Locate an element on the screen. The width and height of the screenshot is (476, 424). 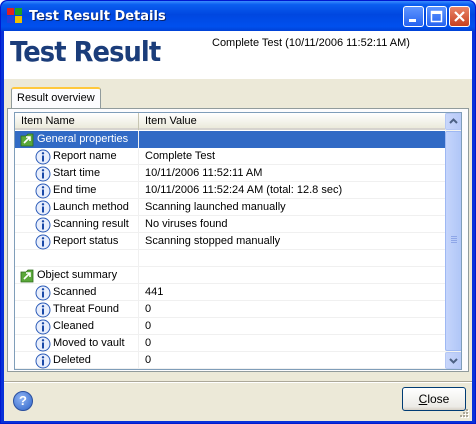
chevron-up-icon is located at coordinates (453, 121).